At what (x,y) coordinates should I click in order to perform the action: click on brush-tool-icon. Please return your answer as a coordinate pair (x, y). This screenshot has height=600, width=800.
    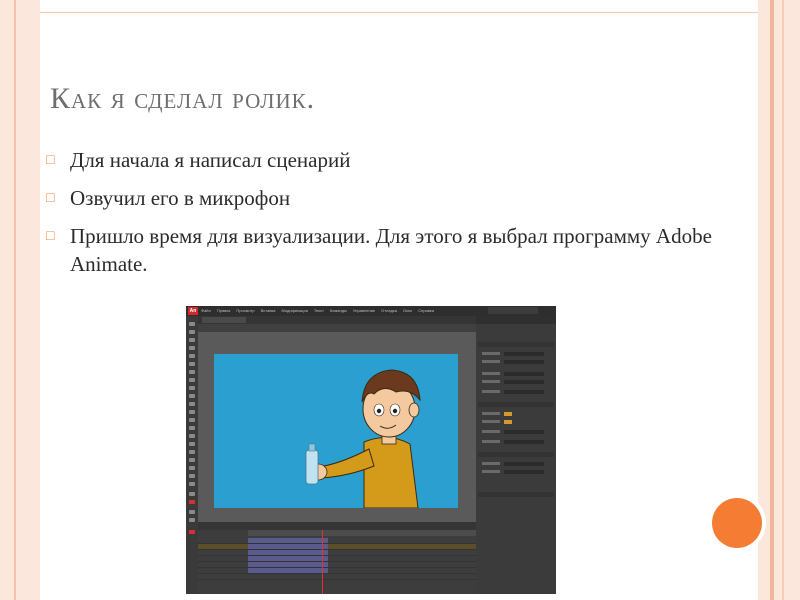
    Looking at the image, I should click on (192, 412).